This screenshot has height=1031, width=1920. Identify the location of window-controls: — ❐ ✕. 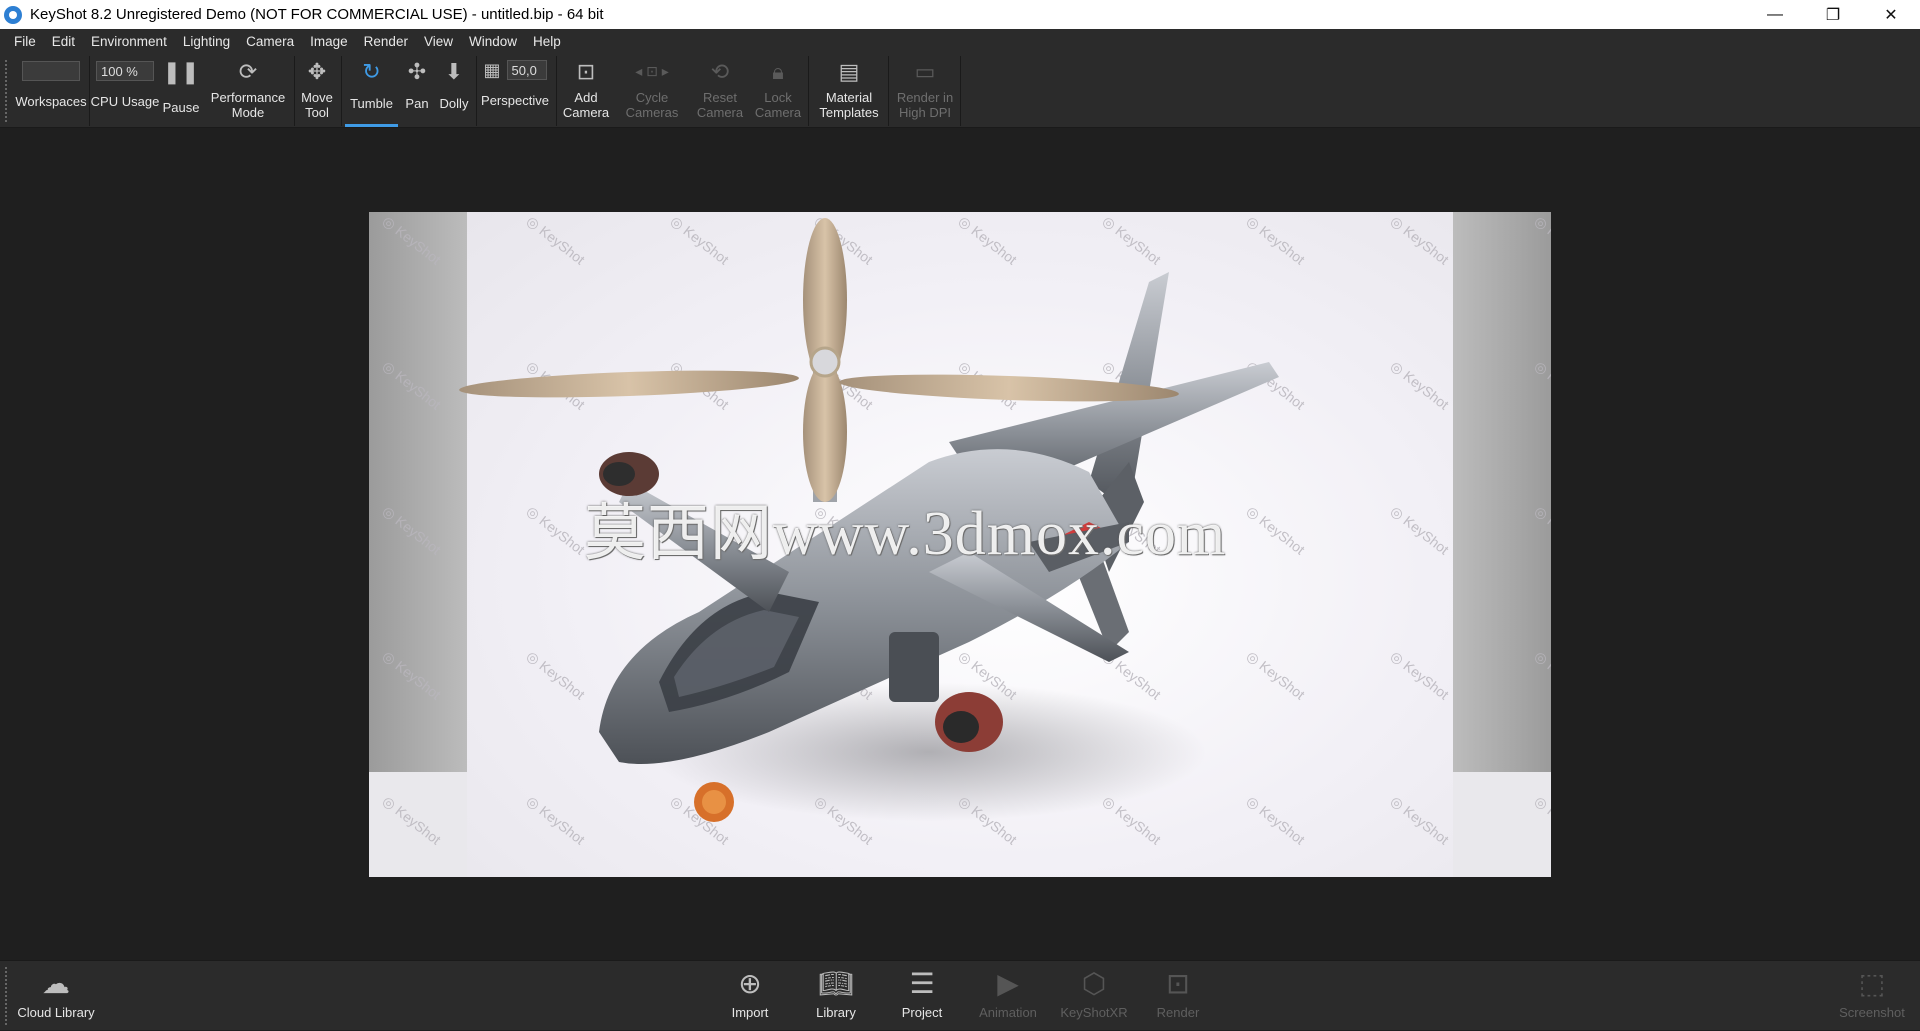
(1833, 14).